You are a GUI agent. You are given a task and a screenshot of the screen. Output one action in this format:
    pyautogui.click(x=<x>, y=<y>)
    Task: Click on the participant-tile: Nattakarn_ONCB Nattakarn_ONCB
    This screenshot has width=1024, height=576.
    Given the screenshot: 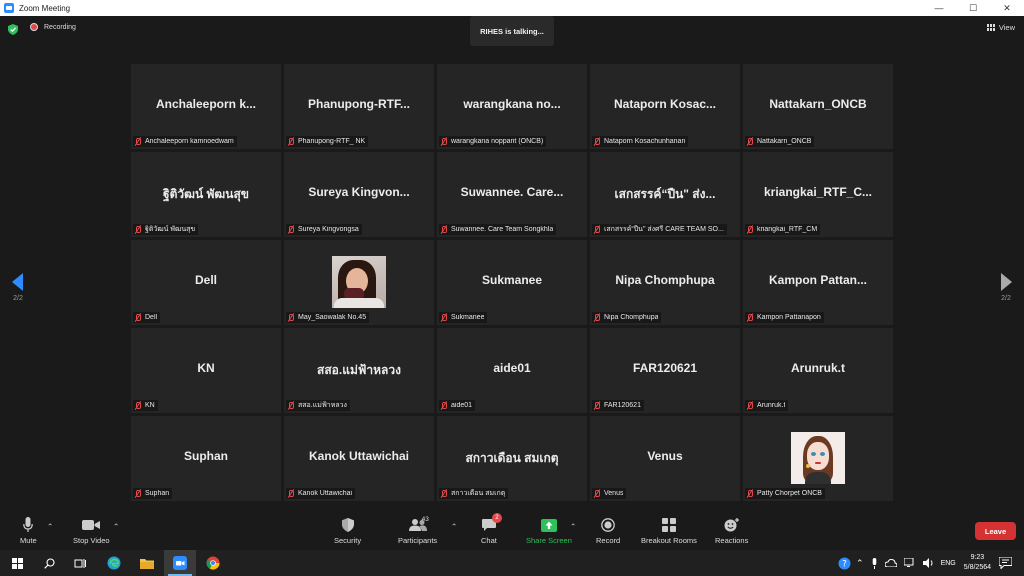 What is the action you would take?
    pyautogui.click(x=818, y=106)
    